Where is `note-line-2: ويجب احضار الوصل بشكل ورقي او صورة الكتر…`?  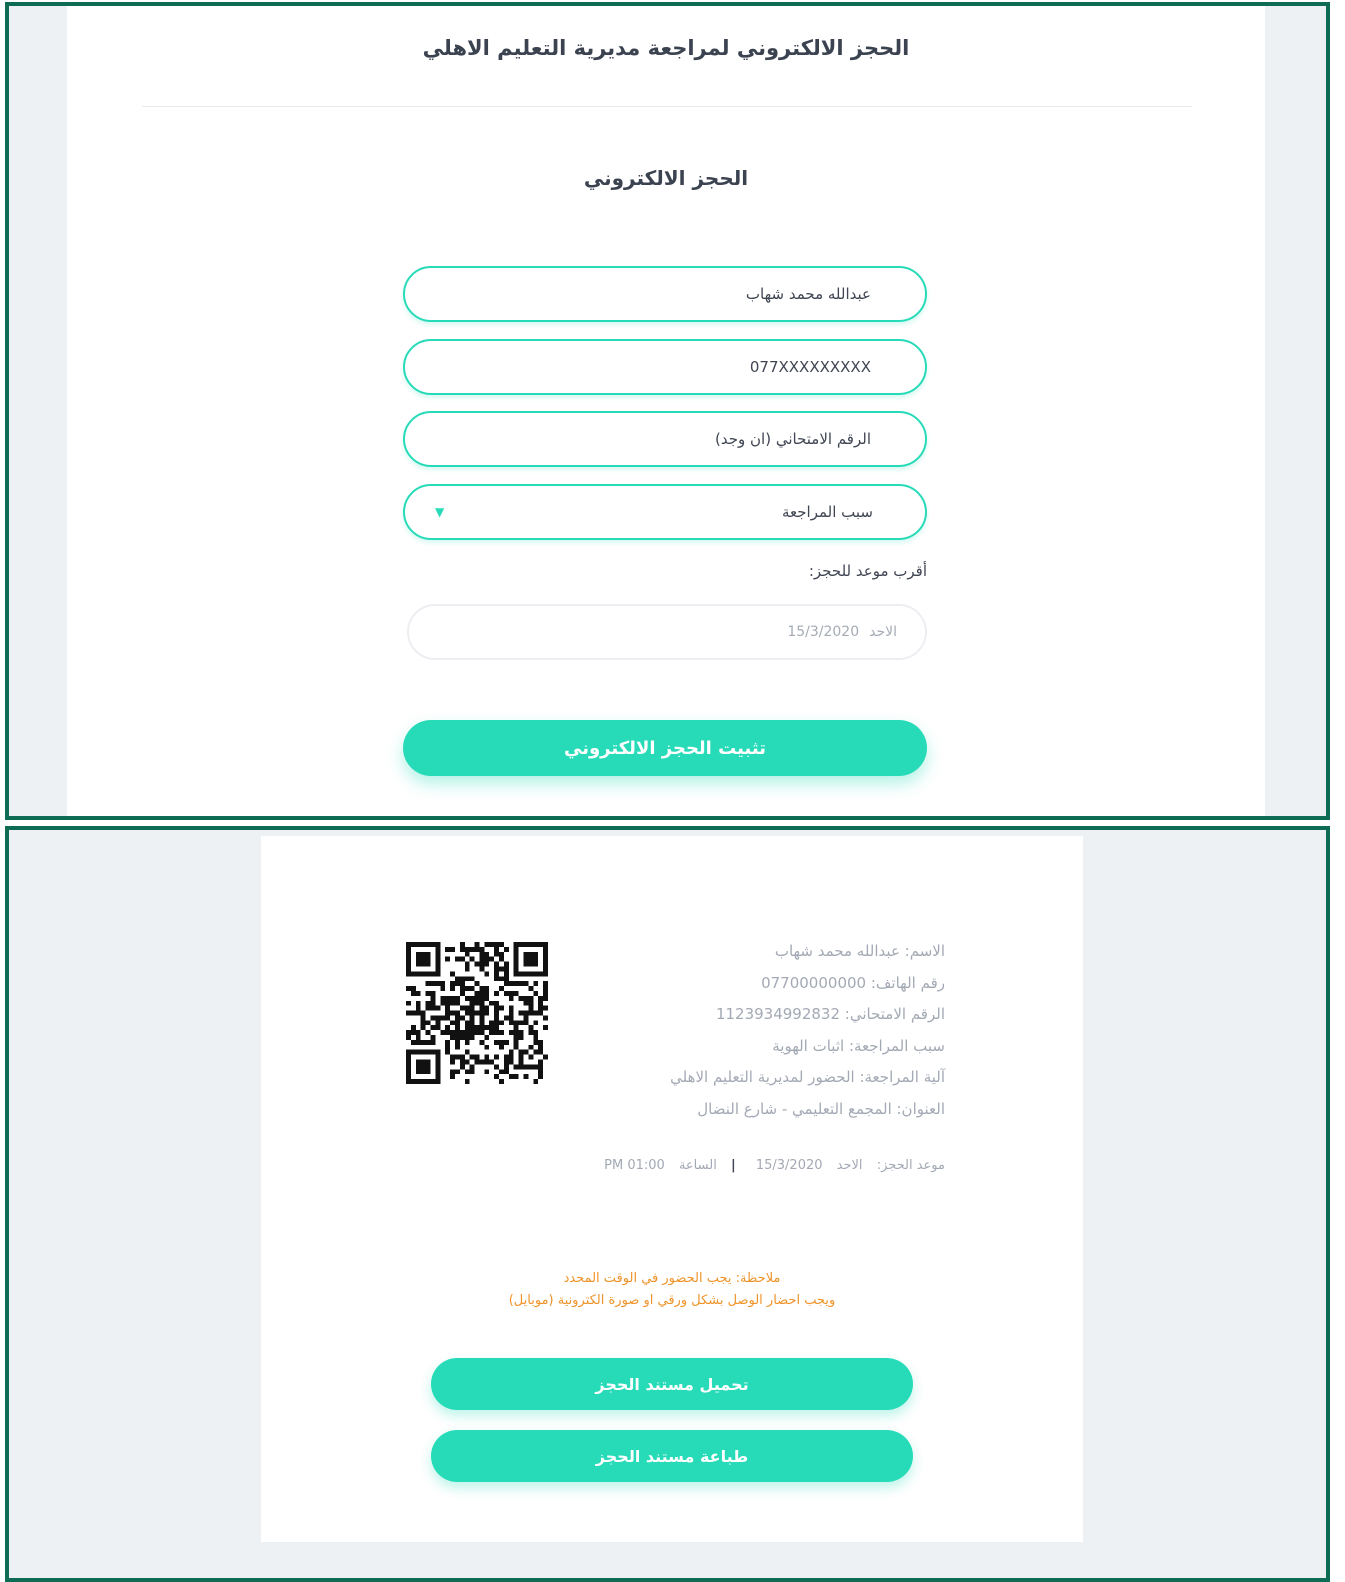
note-line-2: ويجب احضار الوصل بشكل ورقي او صورة الكتر… is located at coordinates (672, 1300).